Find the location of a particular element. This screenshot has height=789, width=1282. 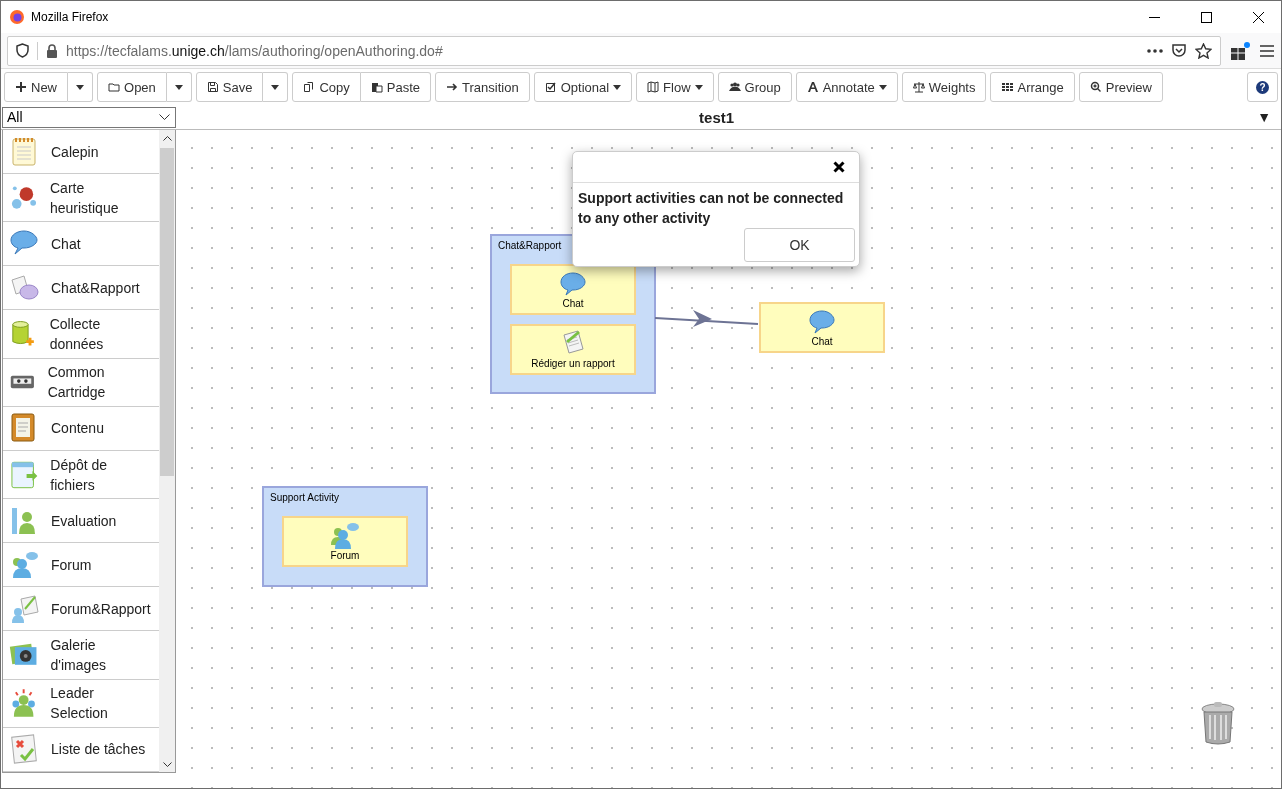

palette-item: Leader Selection is located at coordinates (81, 703).